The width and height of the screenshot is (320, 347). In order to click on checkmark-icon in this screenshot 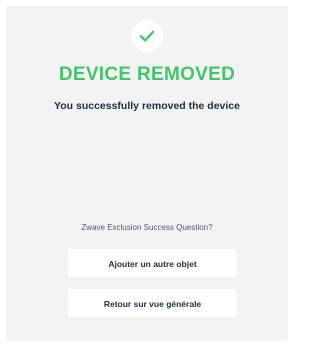, I will do `click(147, 36)`.